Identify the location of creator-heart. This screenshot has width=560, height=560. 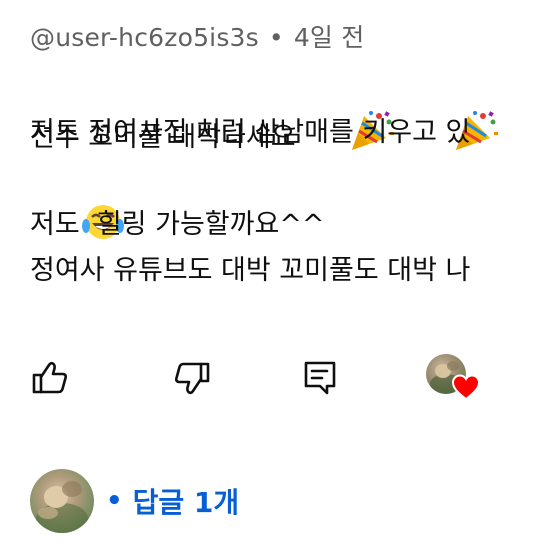
(454, 380).